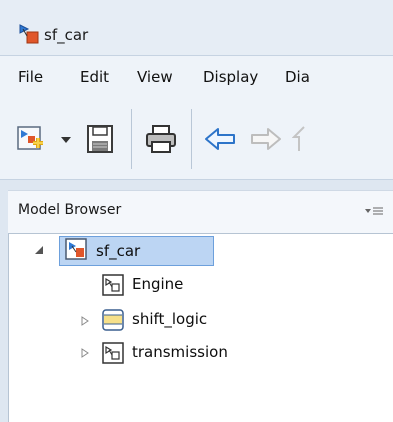 The width and height of the screenshot is (393, 422). Describe the element at coordinates (70, 210) in the screenshot. I see `model-browser-title: Model Browser` at that location.